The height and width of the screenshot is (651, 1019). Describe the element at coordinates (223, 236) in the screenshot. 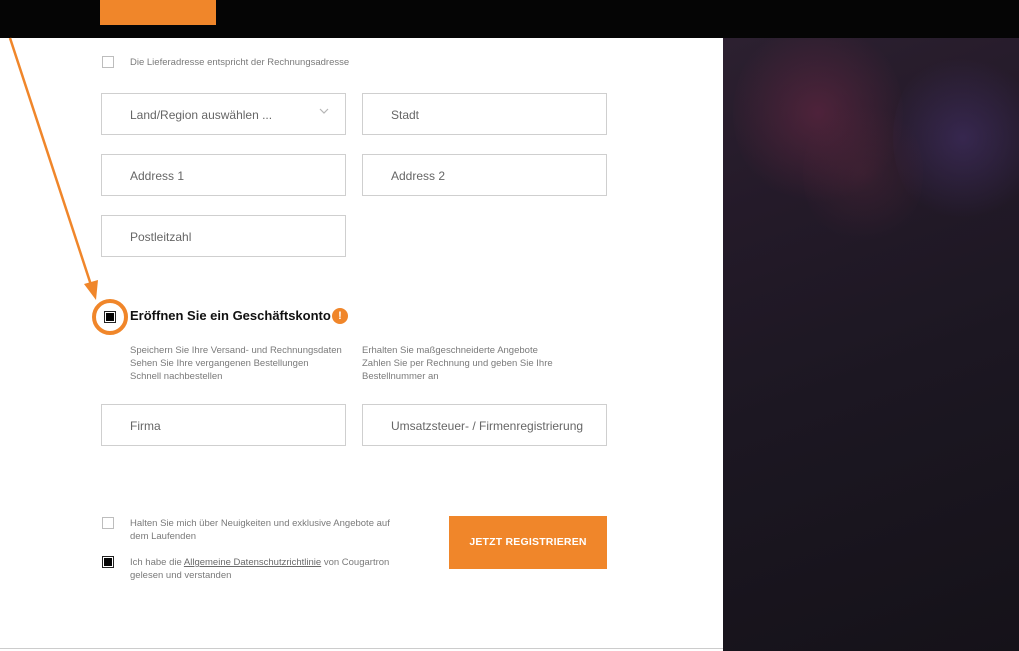

I see `postal-code-input: Postleitzahl` at that location.